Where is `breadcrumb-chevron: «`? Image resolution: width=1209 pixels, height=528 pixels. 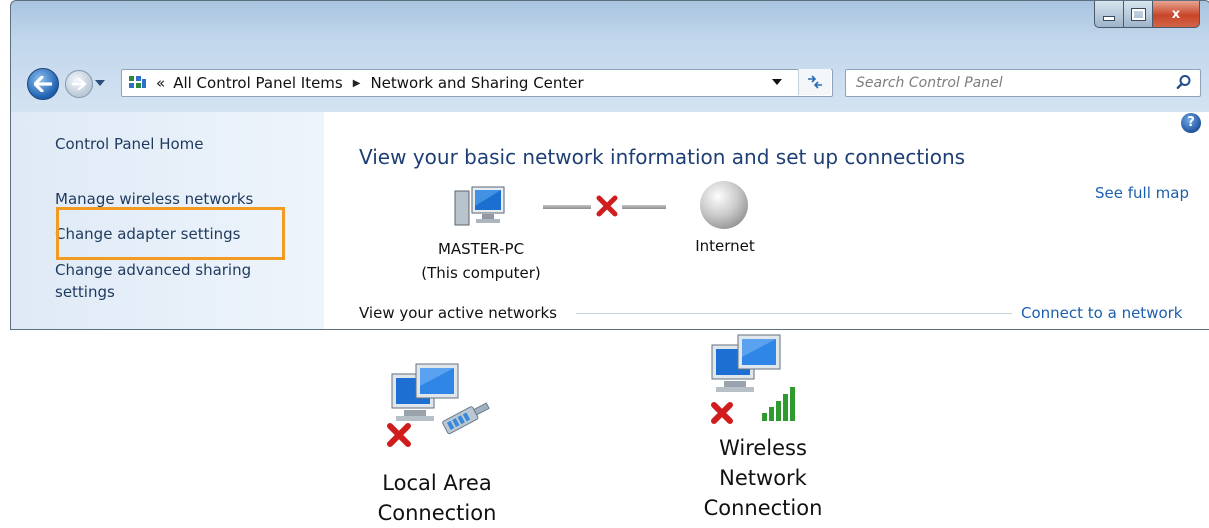
breadcrumb-chevron: « is located at coordinates (160, 83).